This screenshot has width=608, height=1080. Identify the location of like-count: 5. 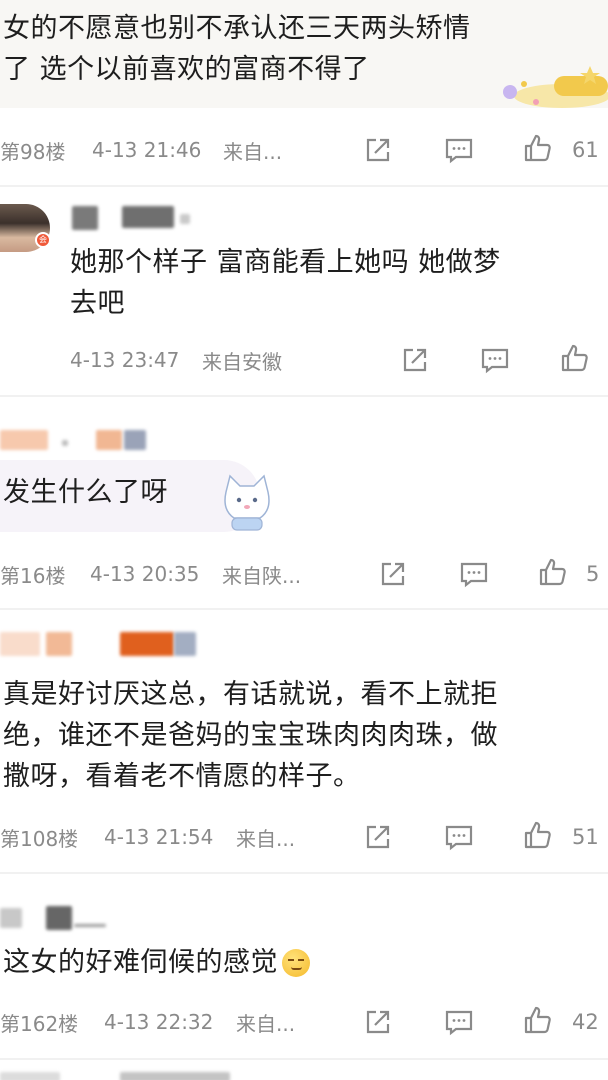
(593, 574).